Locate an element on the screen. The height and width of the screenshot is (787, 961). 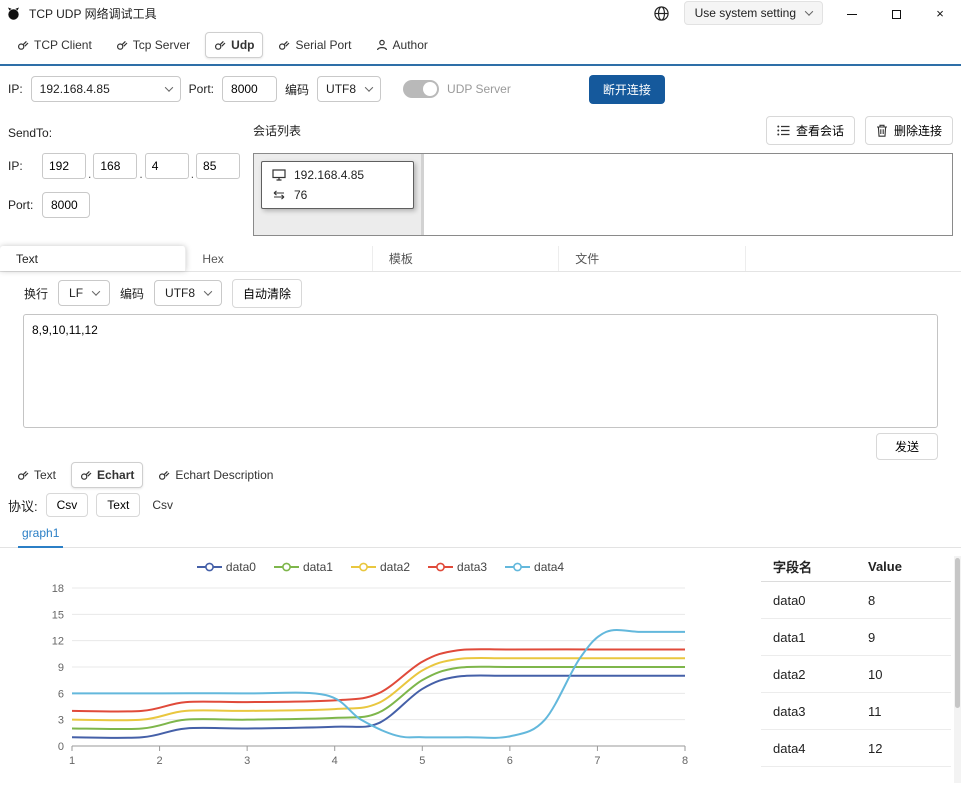
view-session-button: 查看会话 is located at coordinates (810, 130).